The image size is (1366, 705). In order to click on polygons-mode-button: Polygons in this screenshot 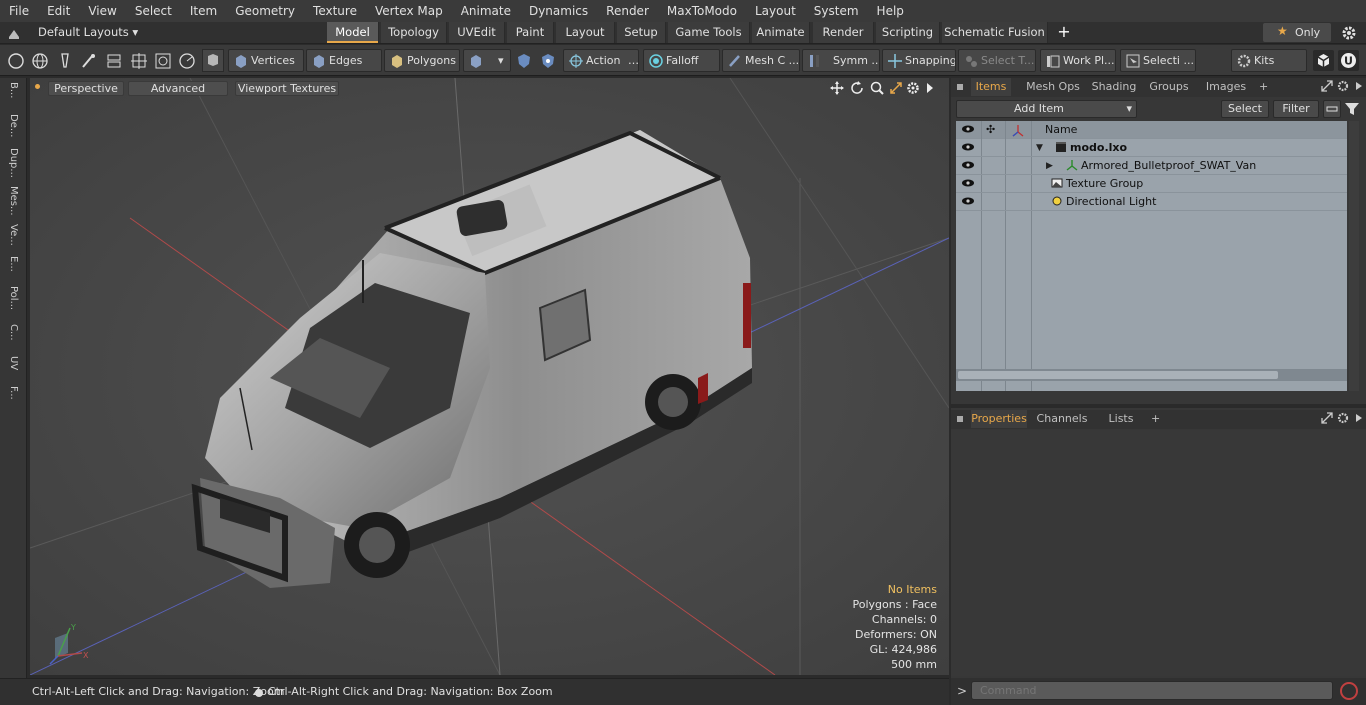, I will do `click(422, 60)`.